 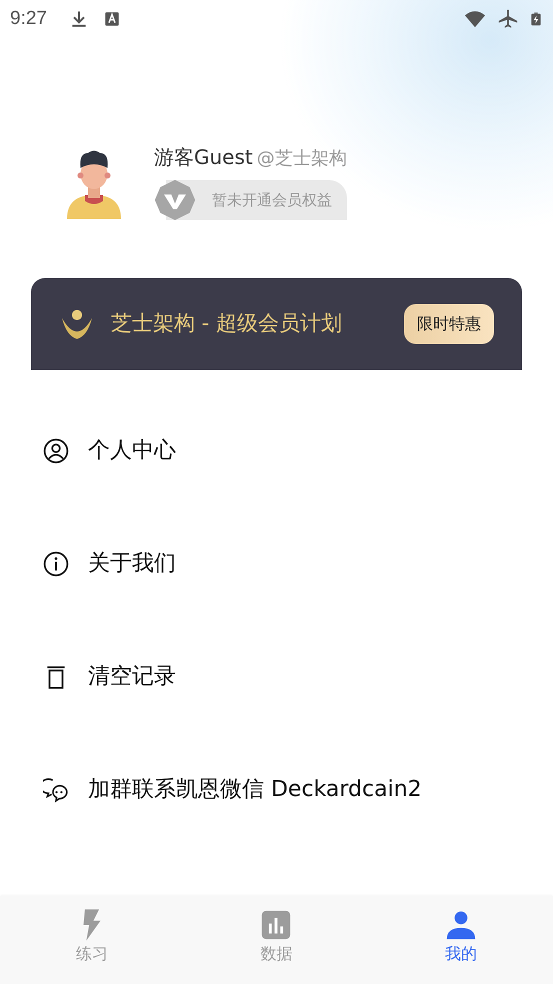 What do you see at coordinates (276, 676) in the screenshot?
I see `menu-item: 清空记录` at bounding box center [276, 676].